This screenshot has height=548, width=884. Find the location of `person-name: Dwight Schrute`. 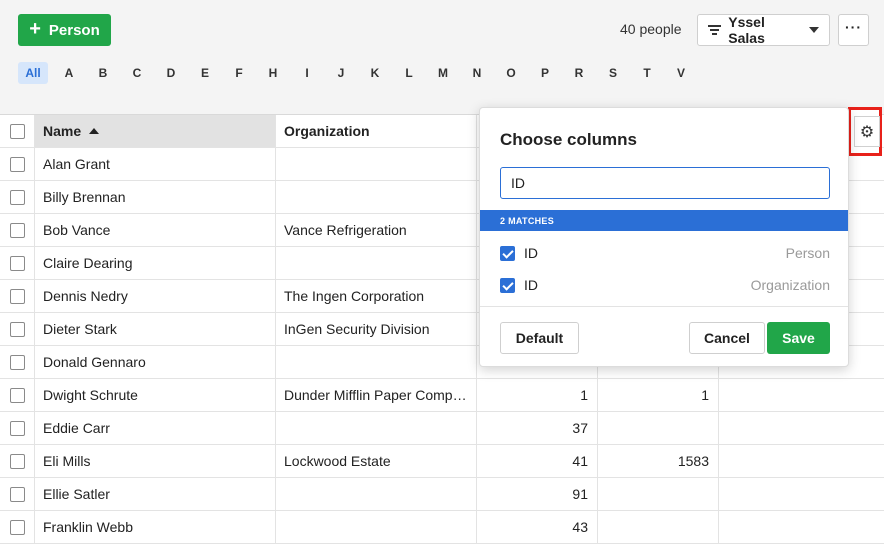

person-name: Dwight Schrute is located at coordinates (155, 395).